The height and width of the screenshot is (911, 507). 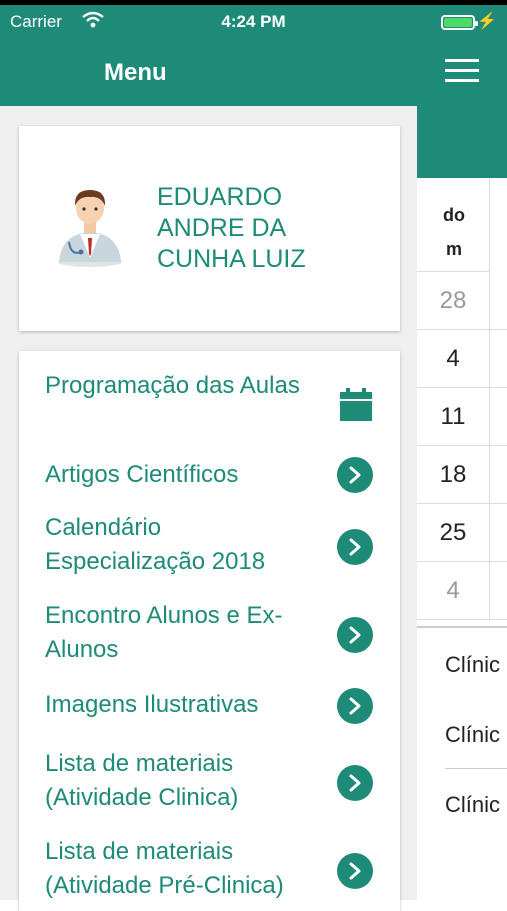 What do you see at coordinates (487, 21) in the screenshot?
I see `charging-icon: ⚡` at bounding box center [487, 21].